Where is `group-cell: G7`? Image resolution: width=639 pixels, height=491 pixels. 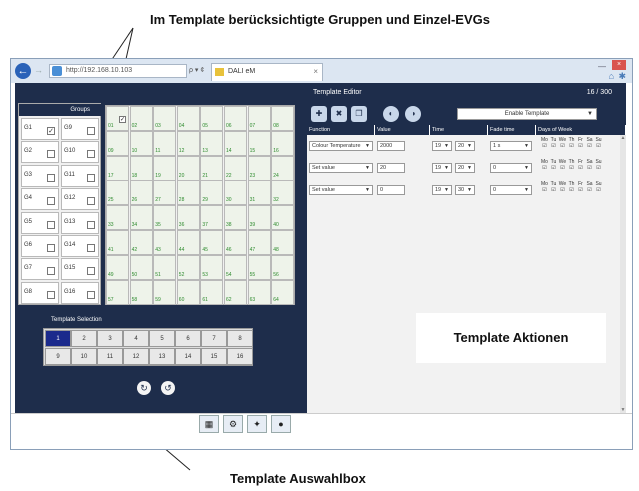
group-cell: G7 is located at coordinates (40, 269).